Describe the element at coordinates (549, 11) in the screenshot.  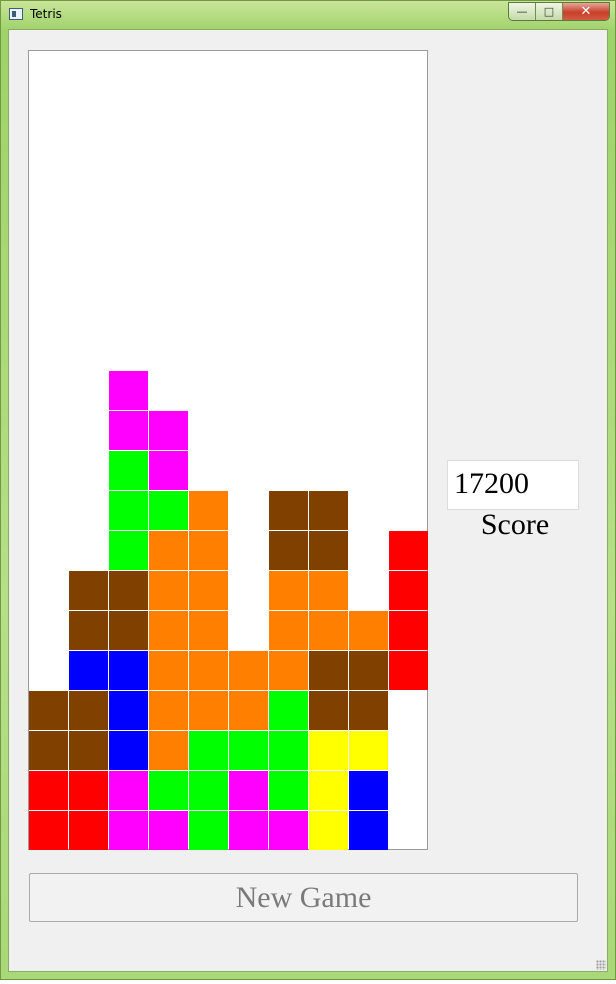
I see `maximize-button: □` at that location.